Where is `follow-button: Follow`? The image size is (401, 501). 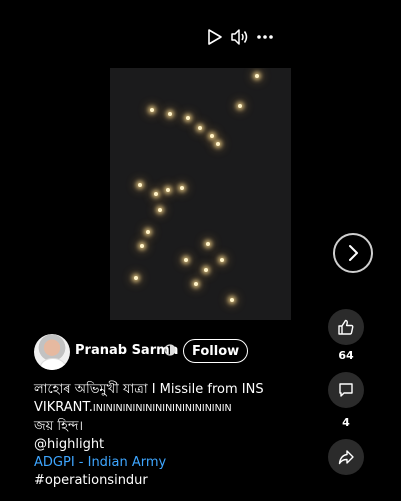
follow-button: Follow is located at coordinates (216, 351).